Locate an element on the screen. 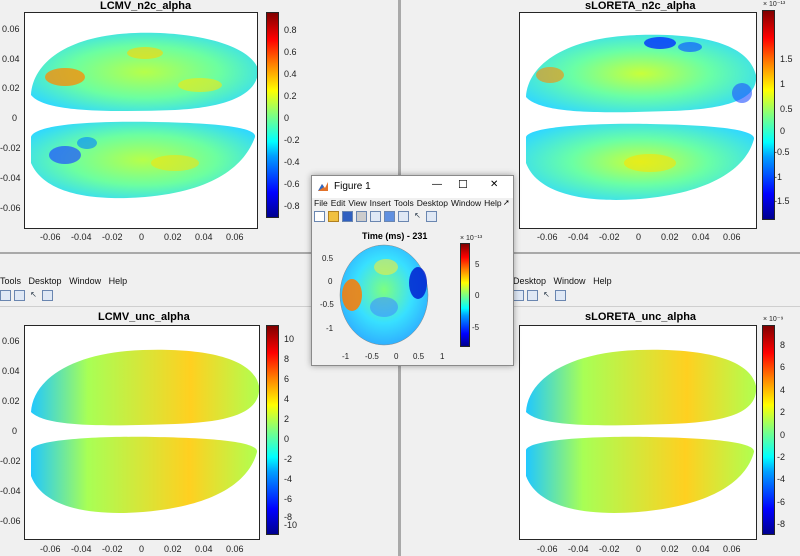 This screenshot has width=800, height=556. menu-edit: Edit is located at coordinates (338, 203).